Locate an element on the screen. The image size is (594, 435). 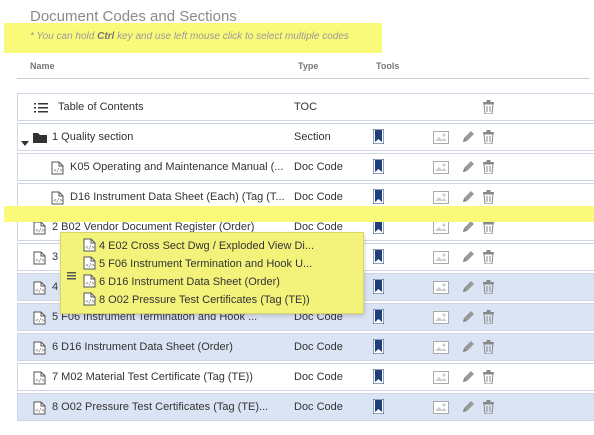
hint-prefix: * You can hold is located at coordinates (64, 36).